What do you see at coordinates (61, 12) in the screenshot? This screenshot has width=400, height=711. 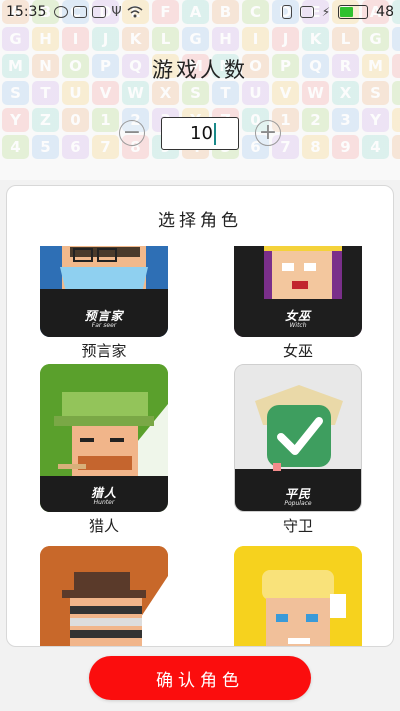 I see `message-icon` at bounding box center [61, 12].